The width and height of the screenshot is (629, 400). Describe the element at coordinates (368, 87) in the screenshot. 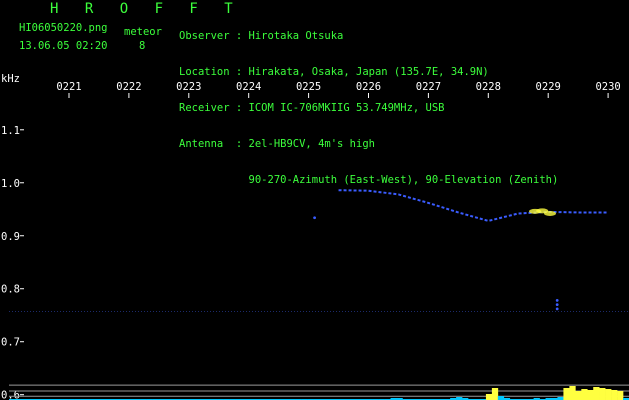

I see `x-tick-label: 0226` at that location.